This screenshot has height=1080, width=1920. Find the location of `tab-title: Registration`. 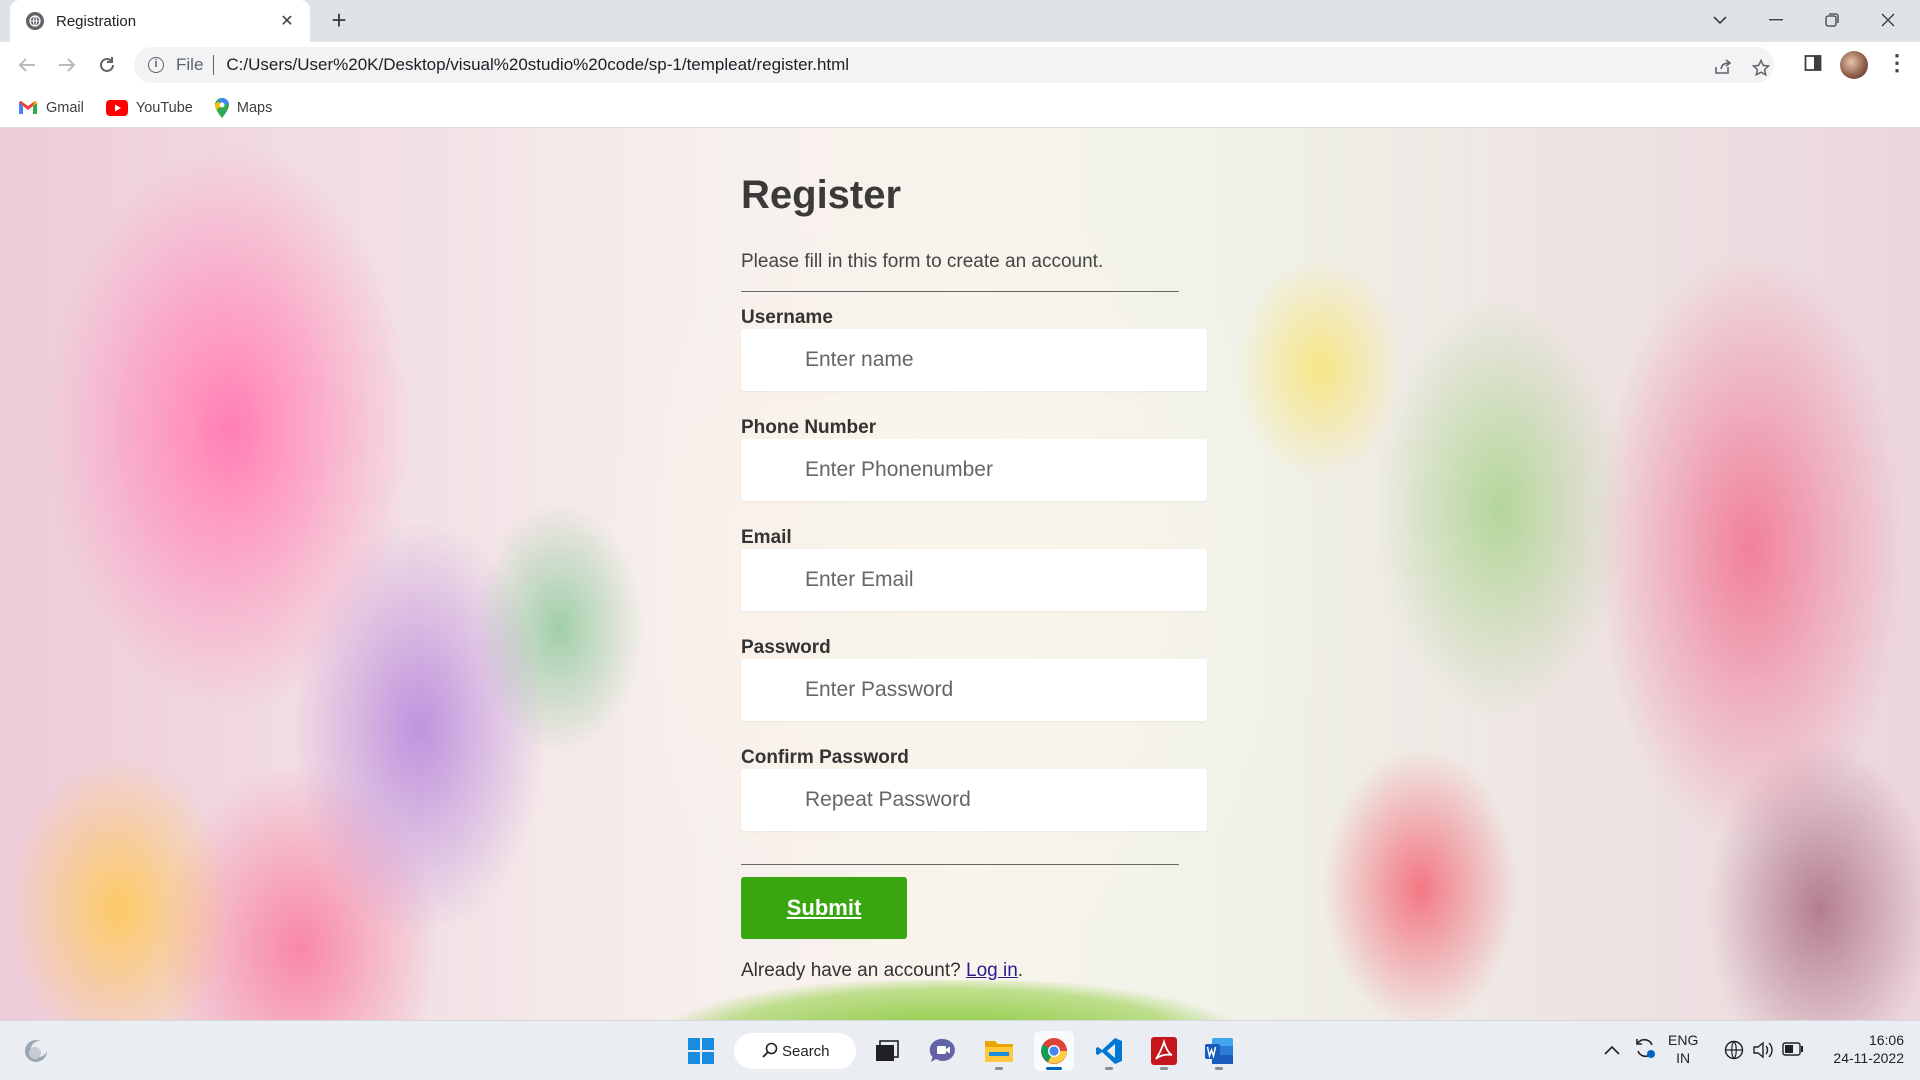

tab-title: Registration is located at coordinates (96, 21).